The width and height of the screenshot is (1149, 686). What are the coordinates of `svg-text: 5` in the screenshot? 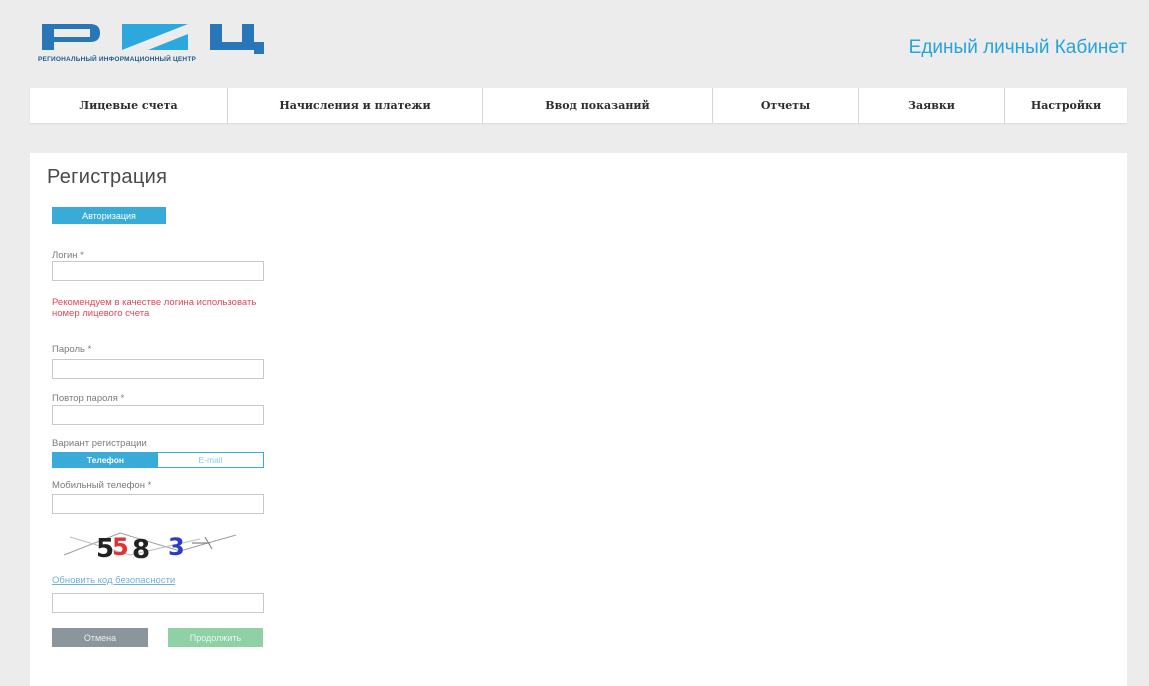 It's located at (120, 547).